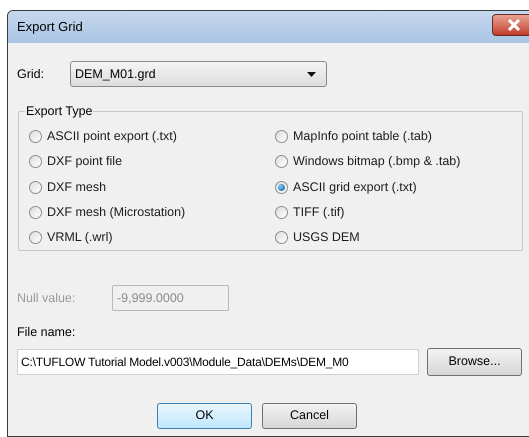 The width and height of the screenshot is (529, 437). I want to click on dialog-button: OK, so click(204, 415).